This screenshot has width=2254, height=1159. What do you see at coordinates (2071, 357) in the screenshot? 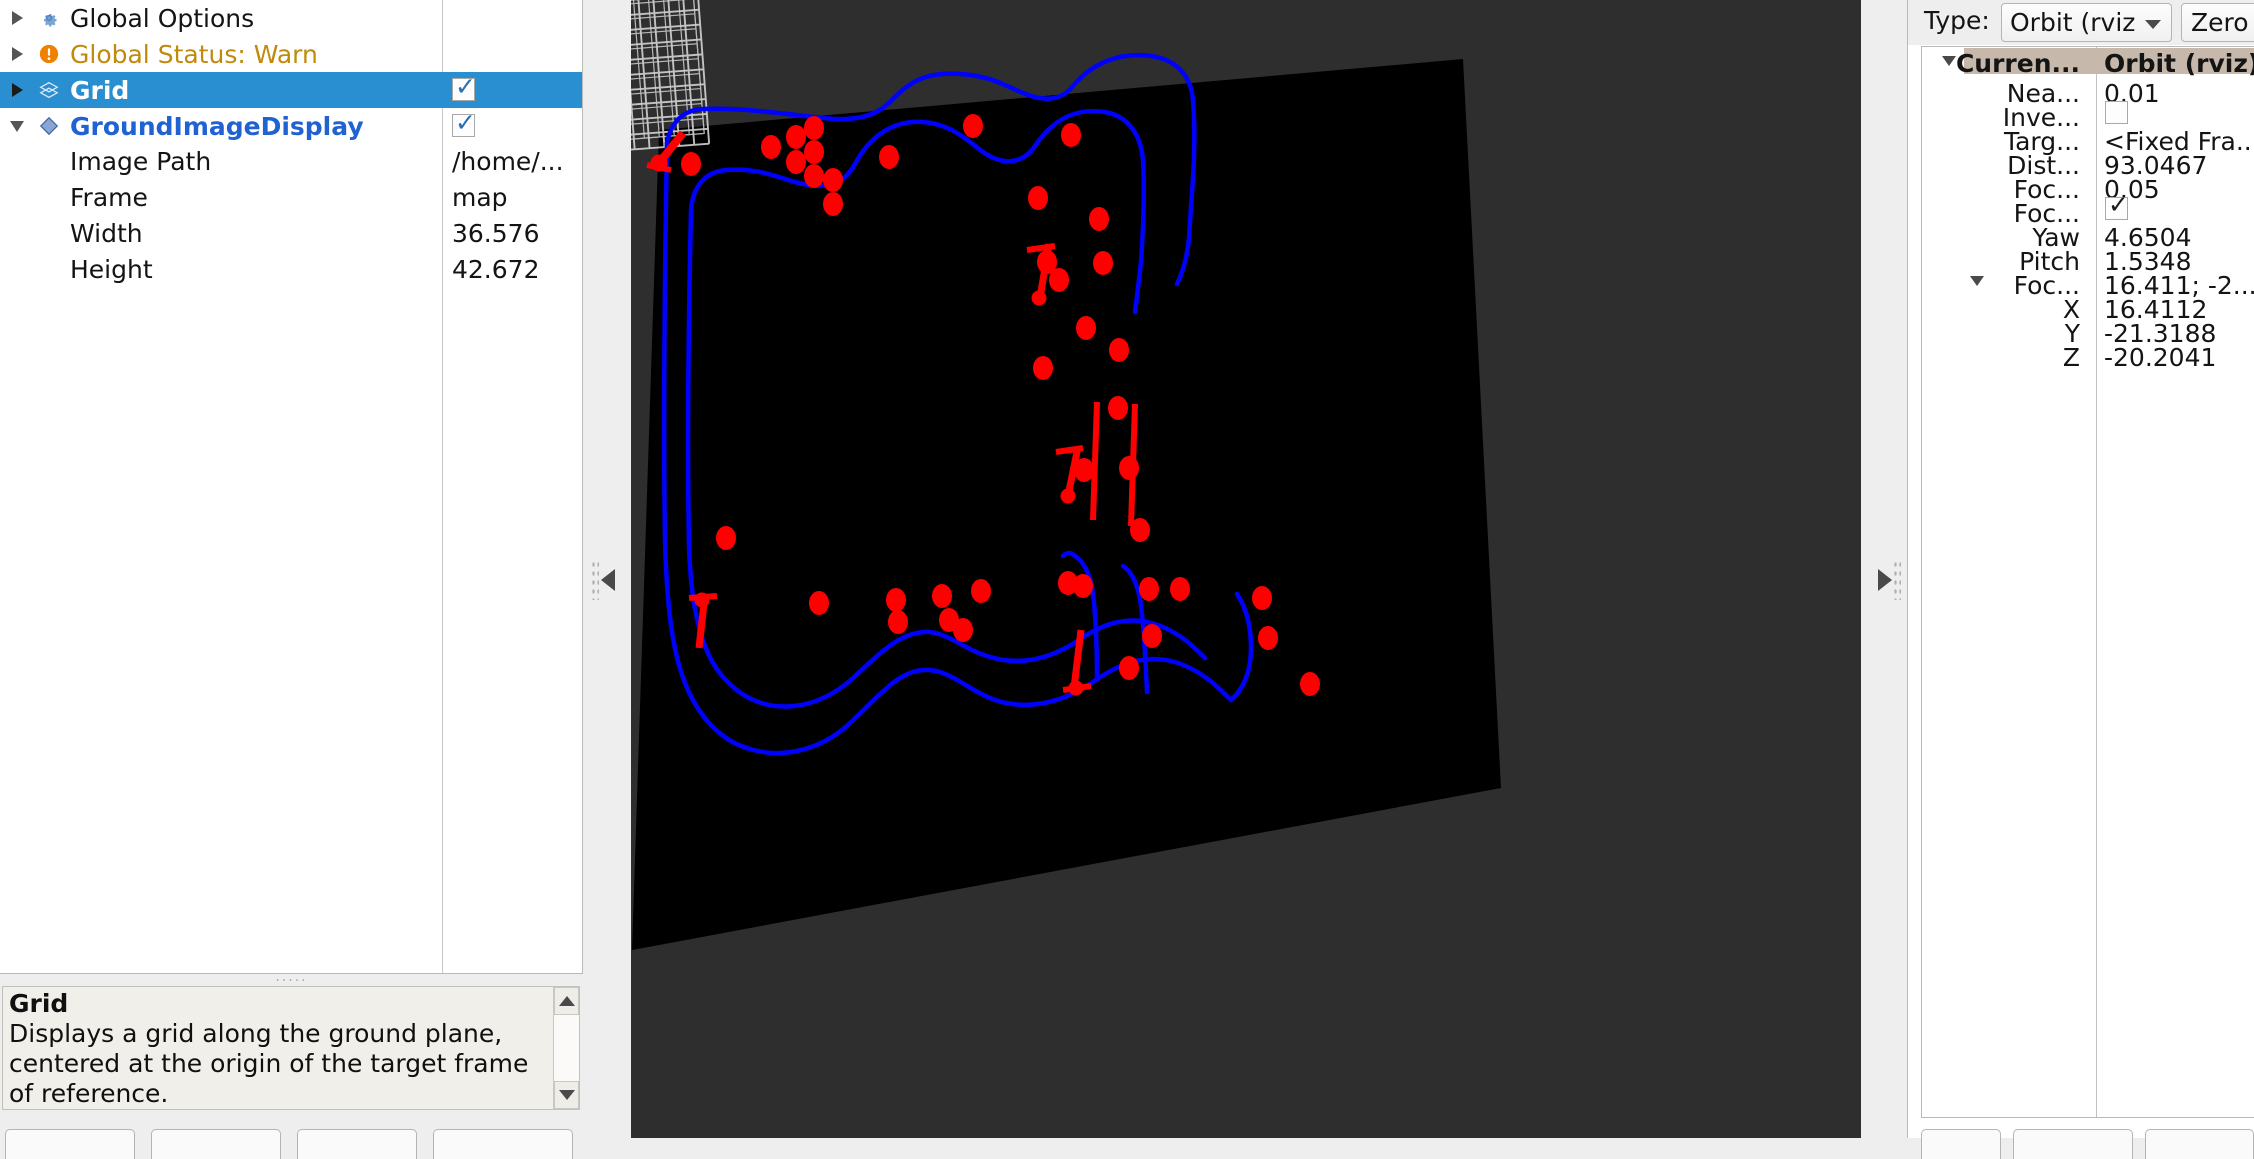
I see `views-row-name: Z` at bounding box center [2071, 357].